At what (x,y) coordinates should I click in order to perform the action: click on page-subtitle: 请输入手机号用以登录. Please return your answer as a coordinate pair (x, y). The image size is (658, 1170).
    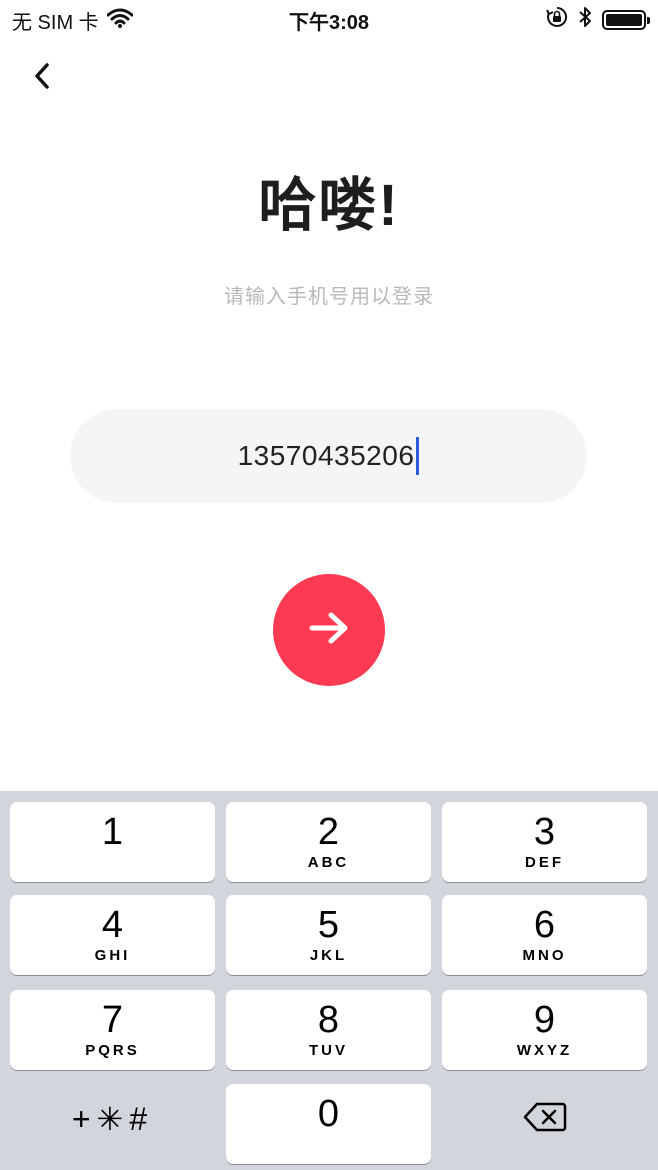
    Looking at the image, I should click on (329, 297).